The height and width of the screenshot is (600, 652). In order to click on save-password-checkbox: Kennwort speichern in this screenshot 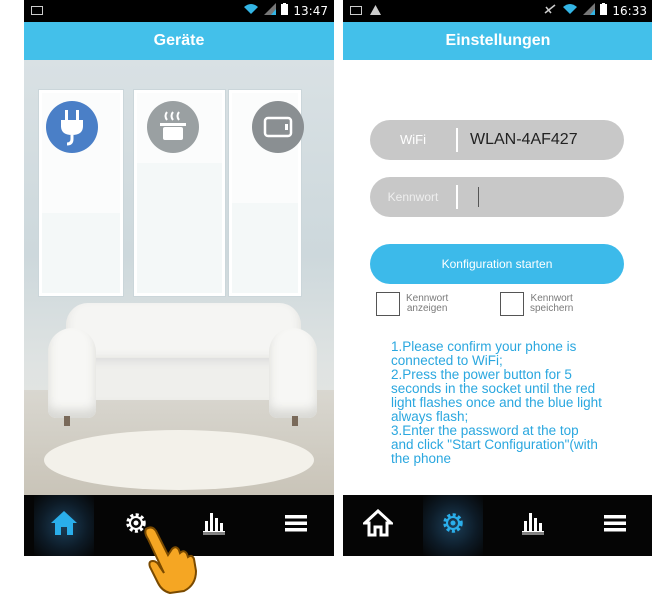, I will do `click(536, 304)`.